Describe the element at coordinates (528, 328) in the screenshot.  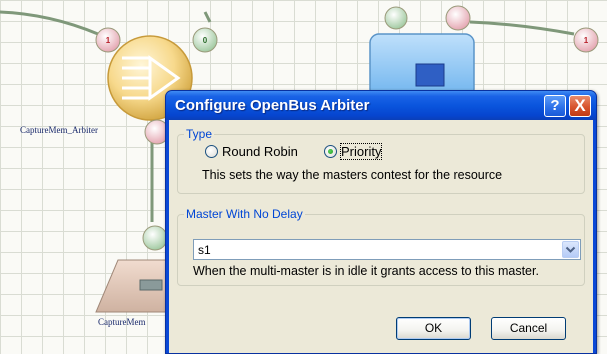
I see `cancel-button: Cancel` at that location.